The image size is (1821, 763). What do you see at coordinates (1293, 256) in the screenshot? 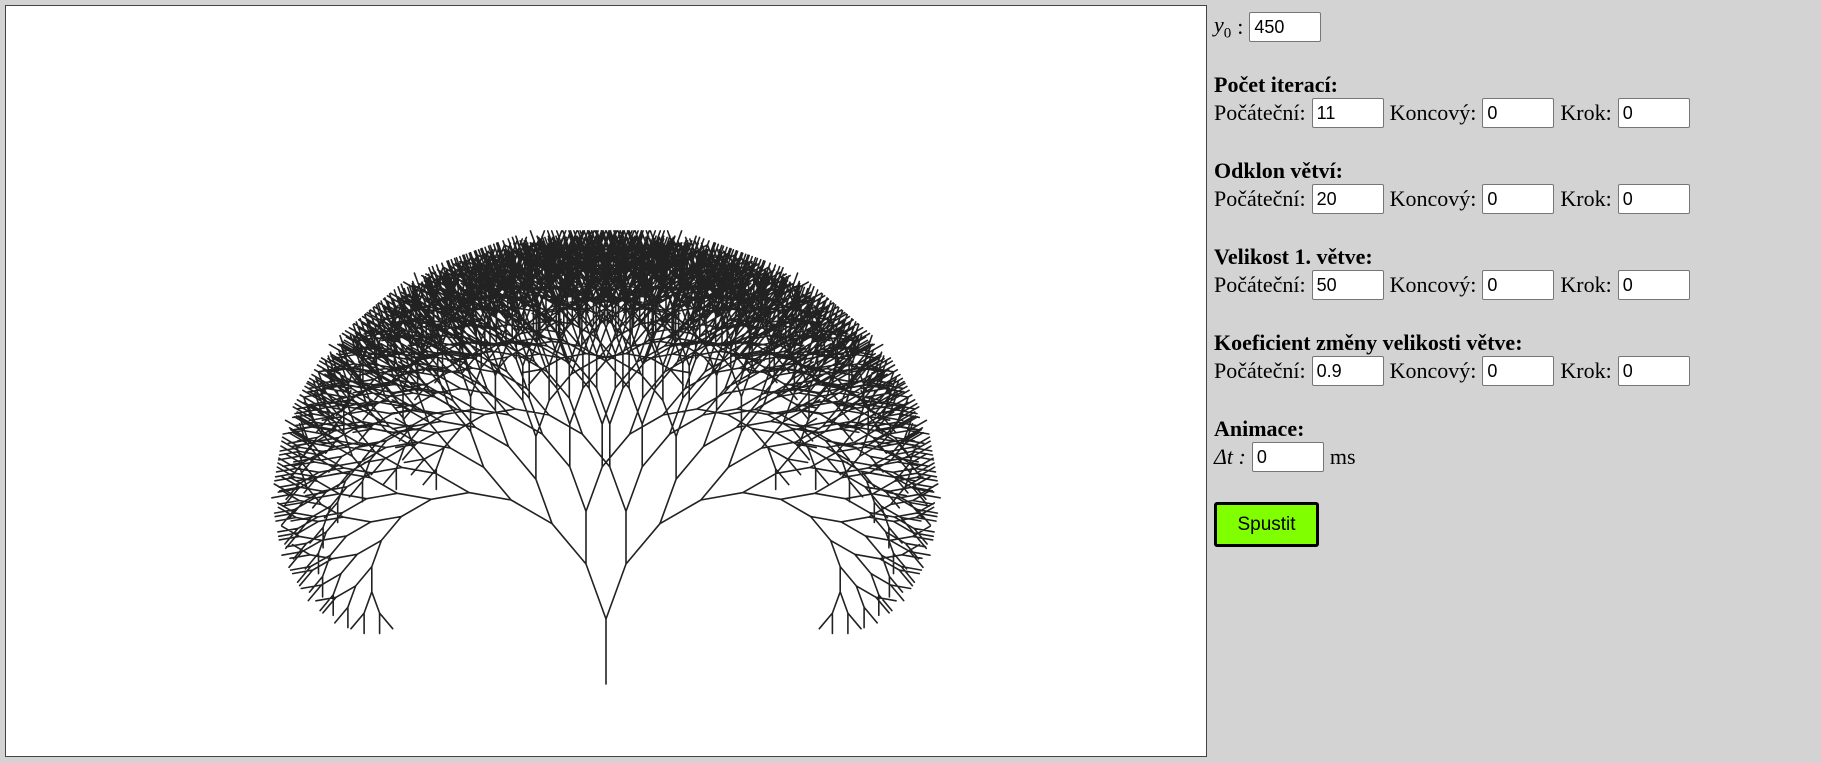
I see `branch-size-title: Velikost 1. větve:` at bounding box center [1293, 256].